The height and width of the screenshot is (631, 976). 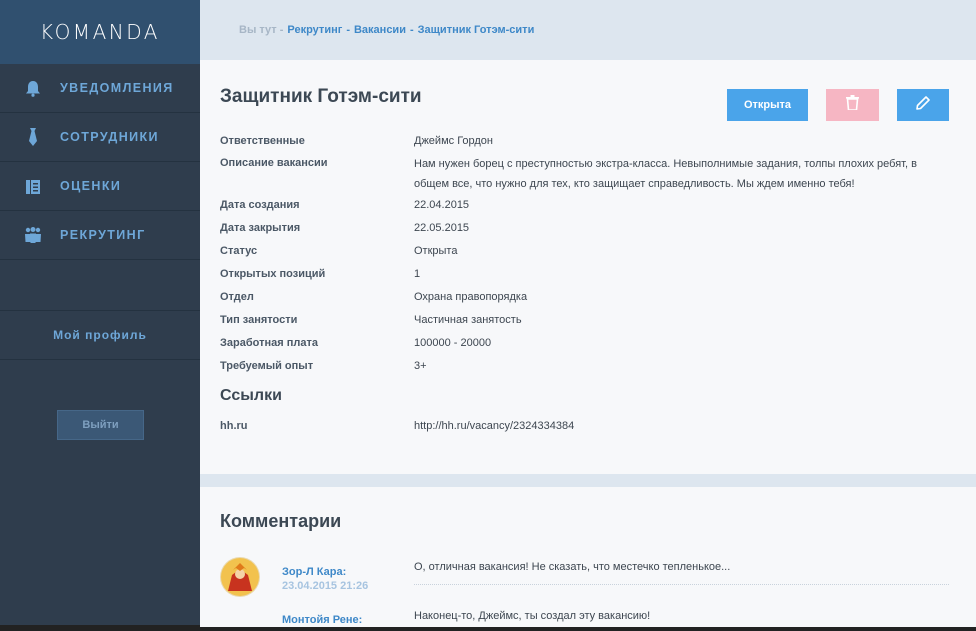 I want to click on breadcrumb-current: Защитник Готэм-сити, so click(x=476, y=30).